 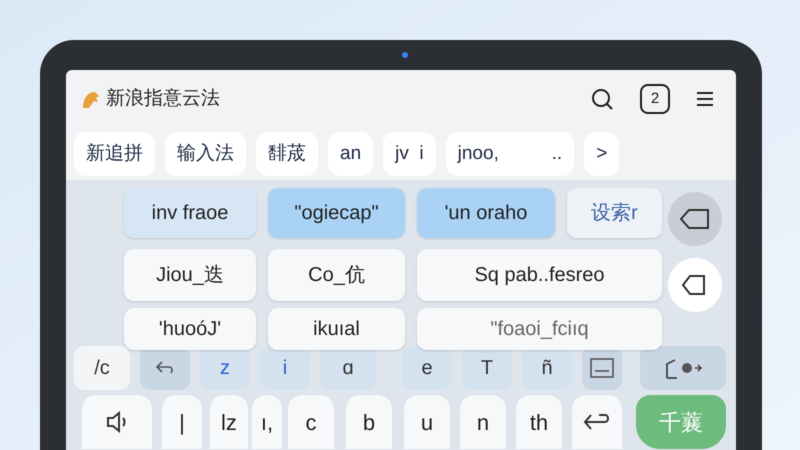 What do you see at coordinates (311, 422) in the screenshot?
I see `key: c` at bounding box center [311, 422].